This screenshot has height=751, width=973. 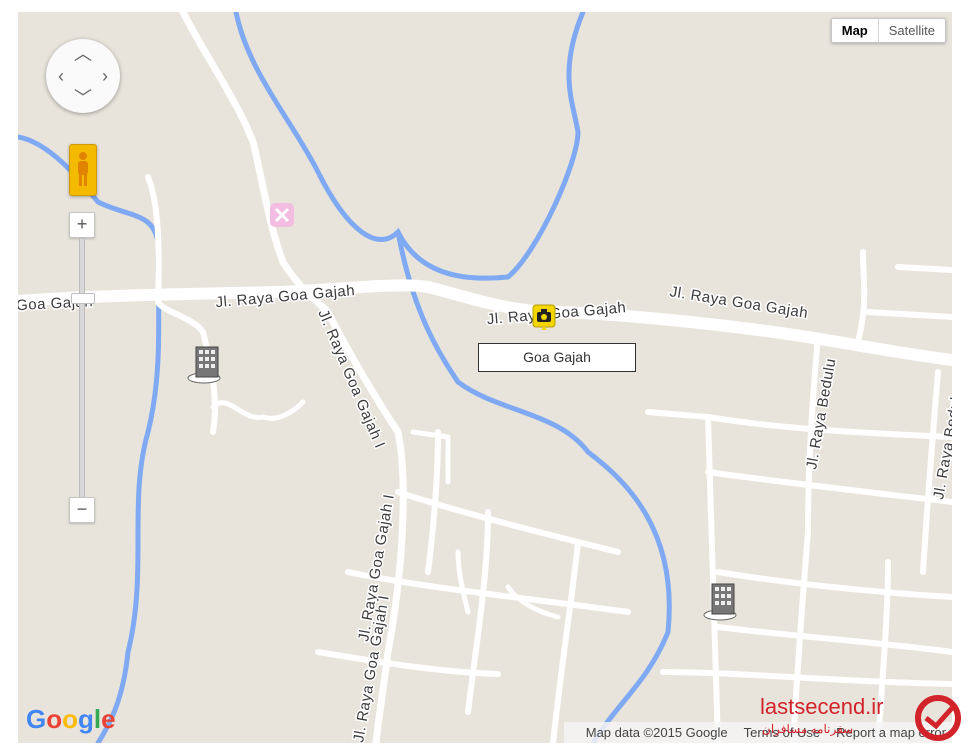 What do you see at coordinates (351, 379) in the screenshot?
I see `road-label-south-1: Jl. Raya Goa Gajah I` at bounding box center [351, 379].